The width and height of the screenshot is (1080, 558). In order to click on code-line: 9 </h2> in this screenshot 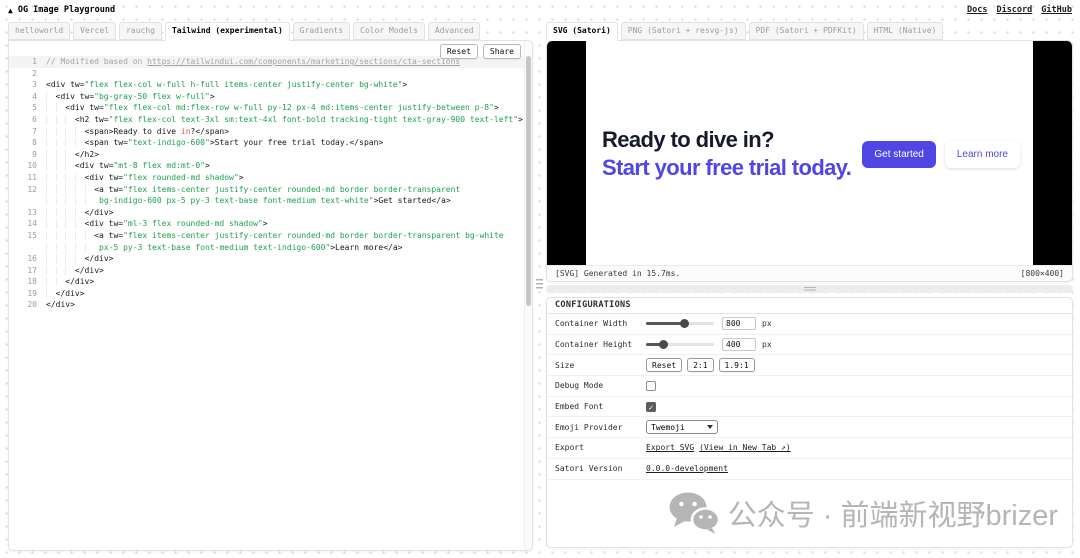, I will do `click(266, 155)`.